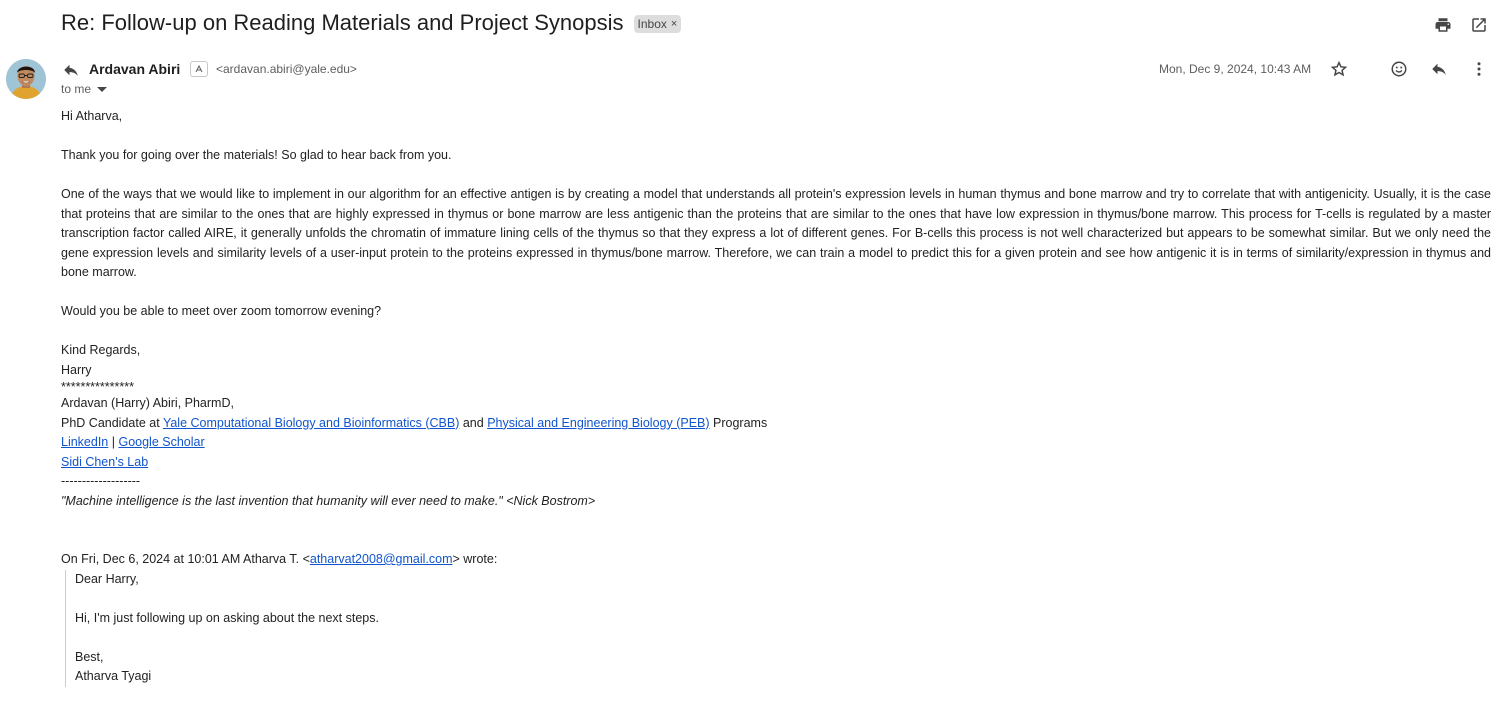  I want to click on print-icon, so click(1443, 25).